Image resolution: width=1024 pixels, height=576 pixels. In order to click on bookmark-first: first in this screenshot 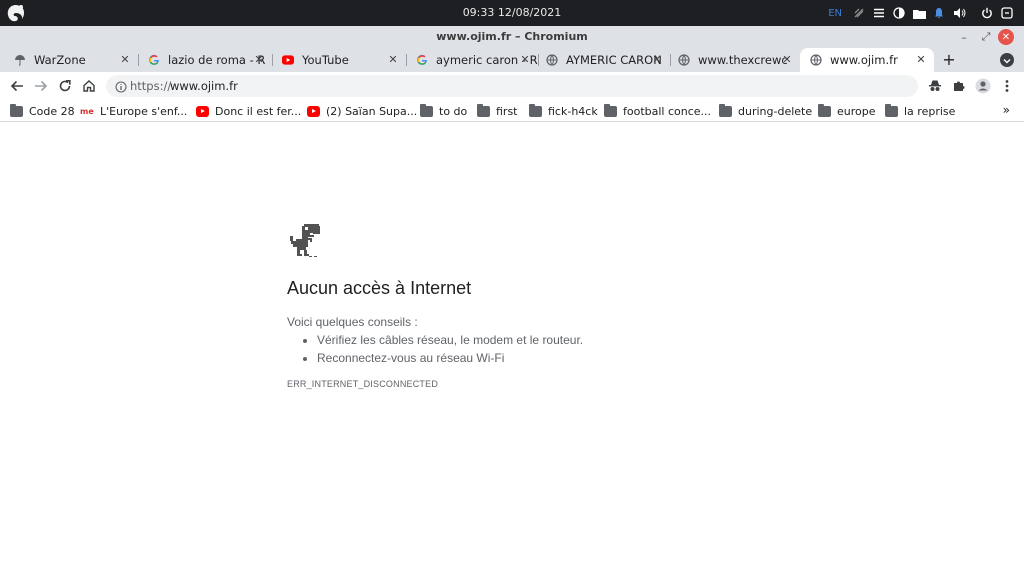, I will do `click(497, 111)`.